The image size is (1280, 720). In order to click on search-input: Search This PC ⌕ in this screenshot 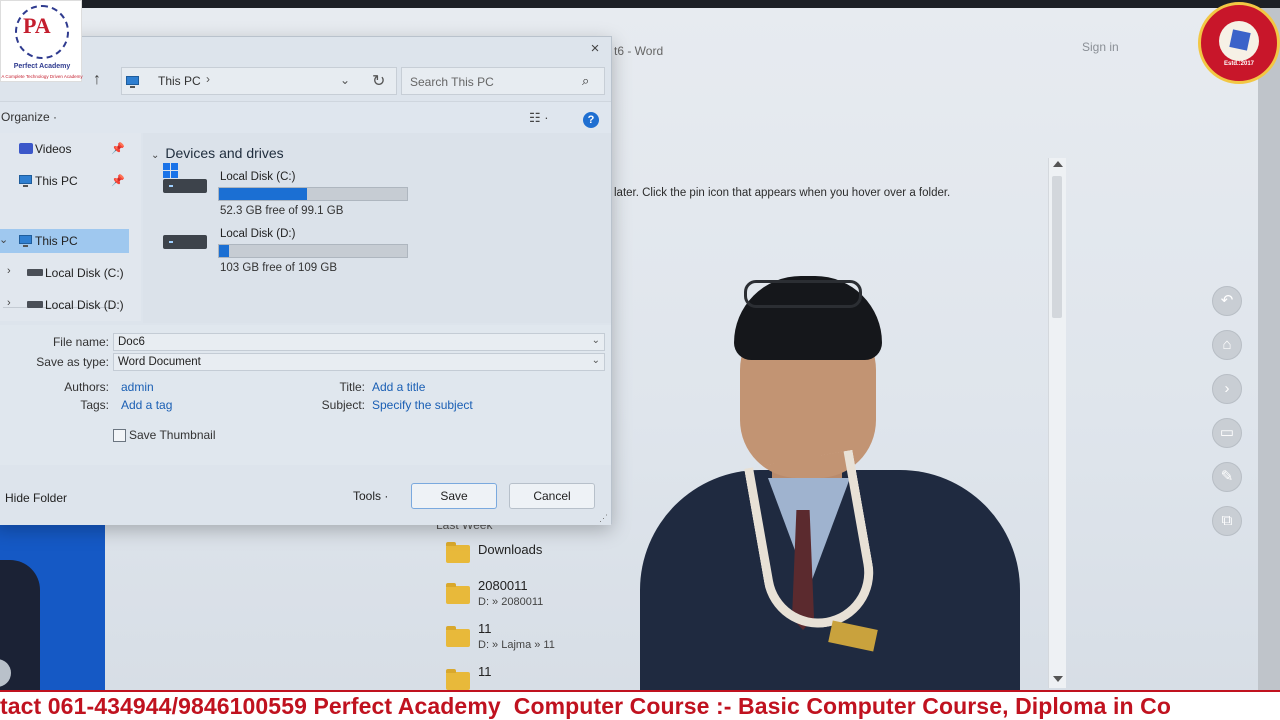, I will do `click(503, 81)`.